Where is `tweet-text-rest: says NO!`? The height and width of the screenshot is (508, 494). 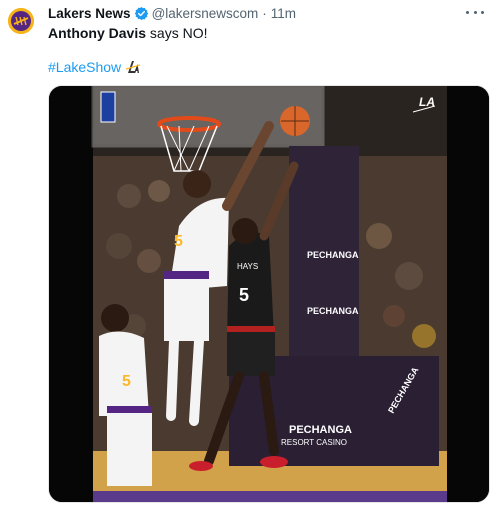 tweet-text-rest: says NO! is located at coordinates (177, 33).